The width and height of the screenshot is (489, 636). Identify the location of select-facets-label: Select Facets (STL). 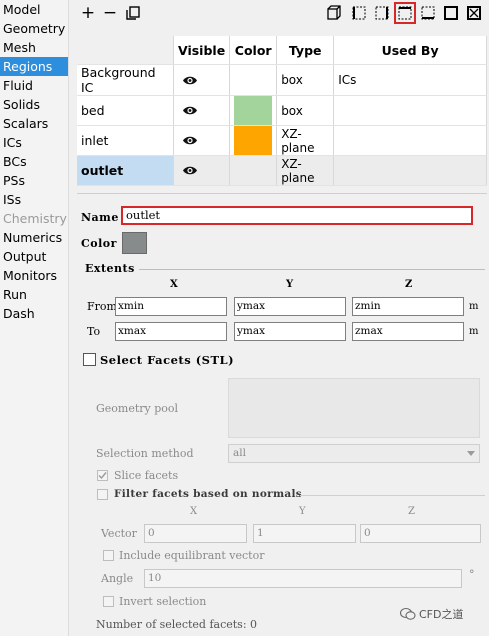
(167, 360).